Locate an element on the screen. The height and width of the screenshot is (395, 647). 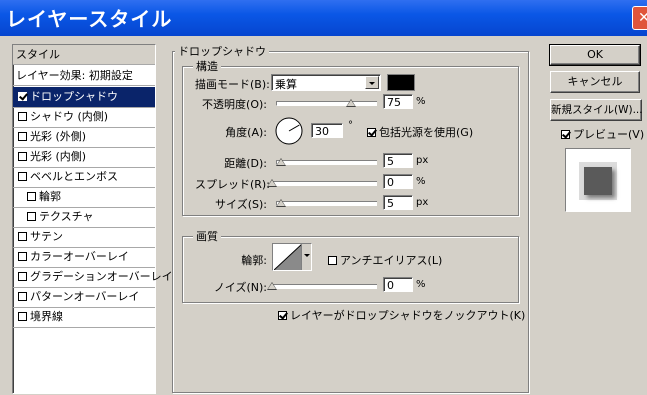
opacity-unit: % is located at coordinates (421, 101).